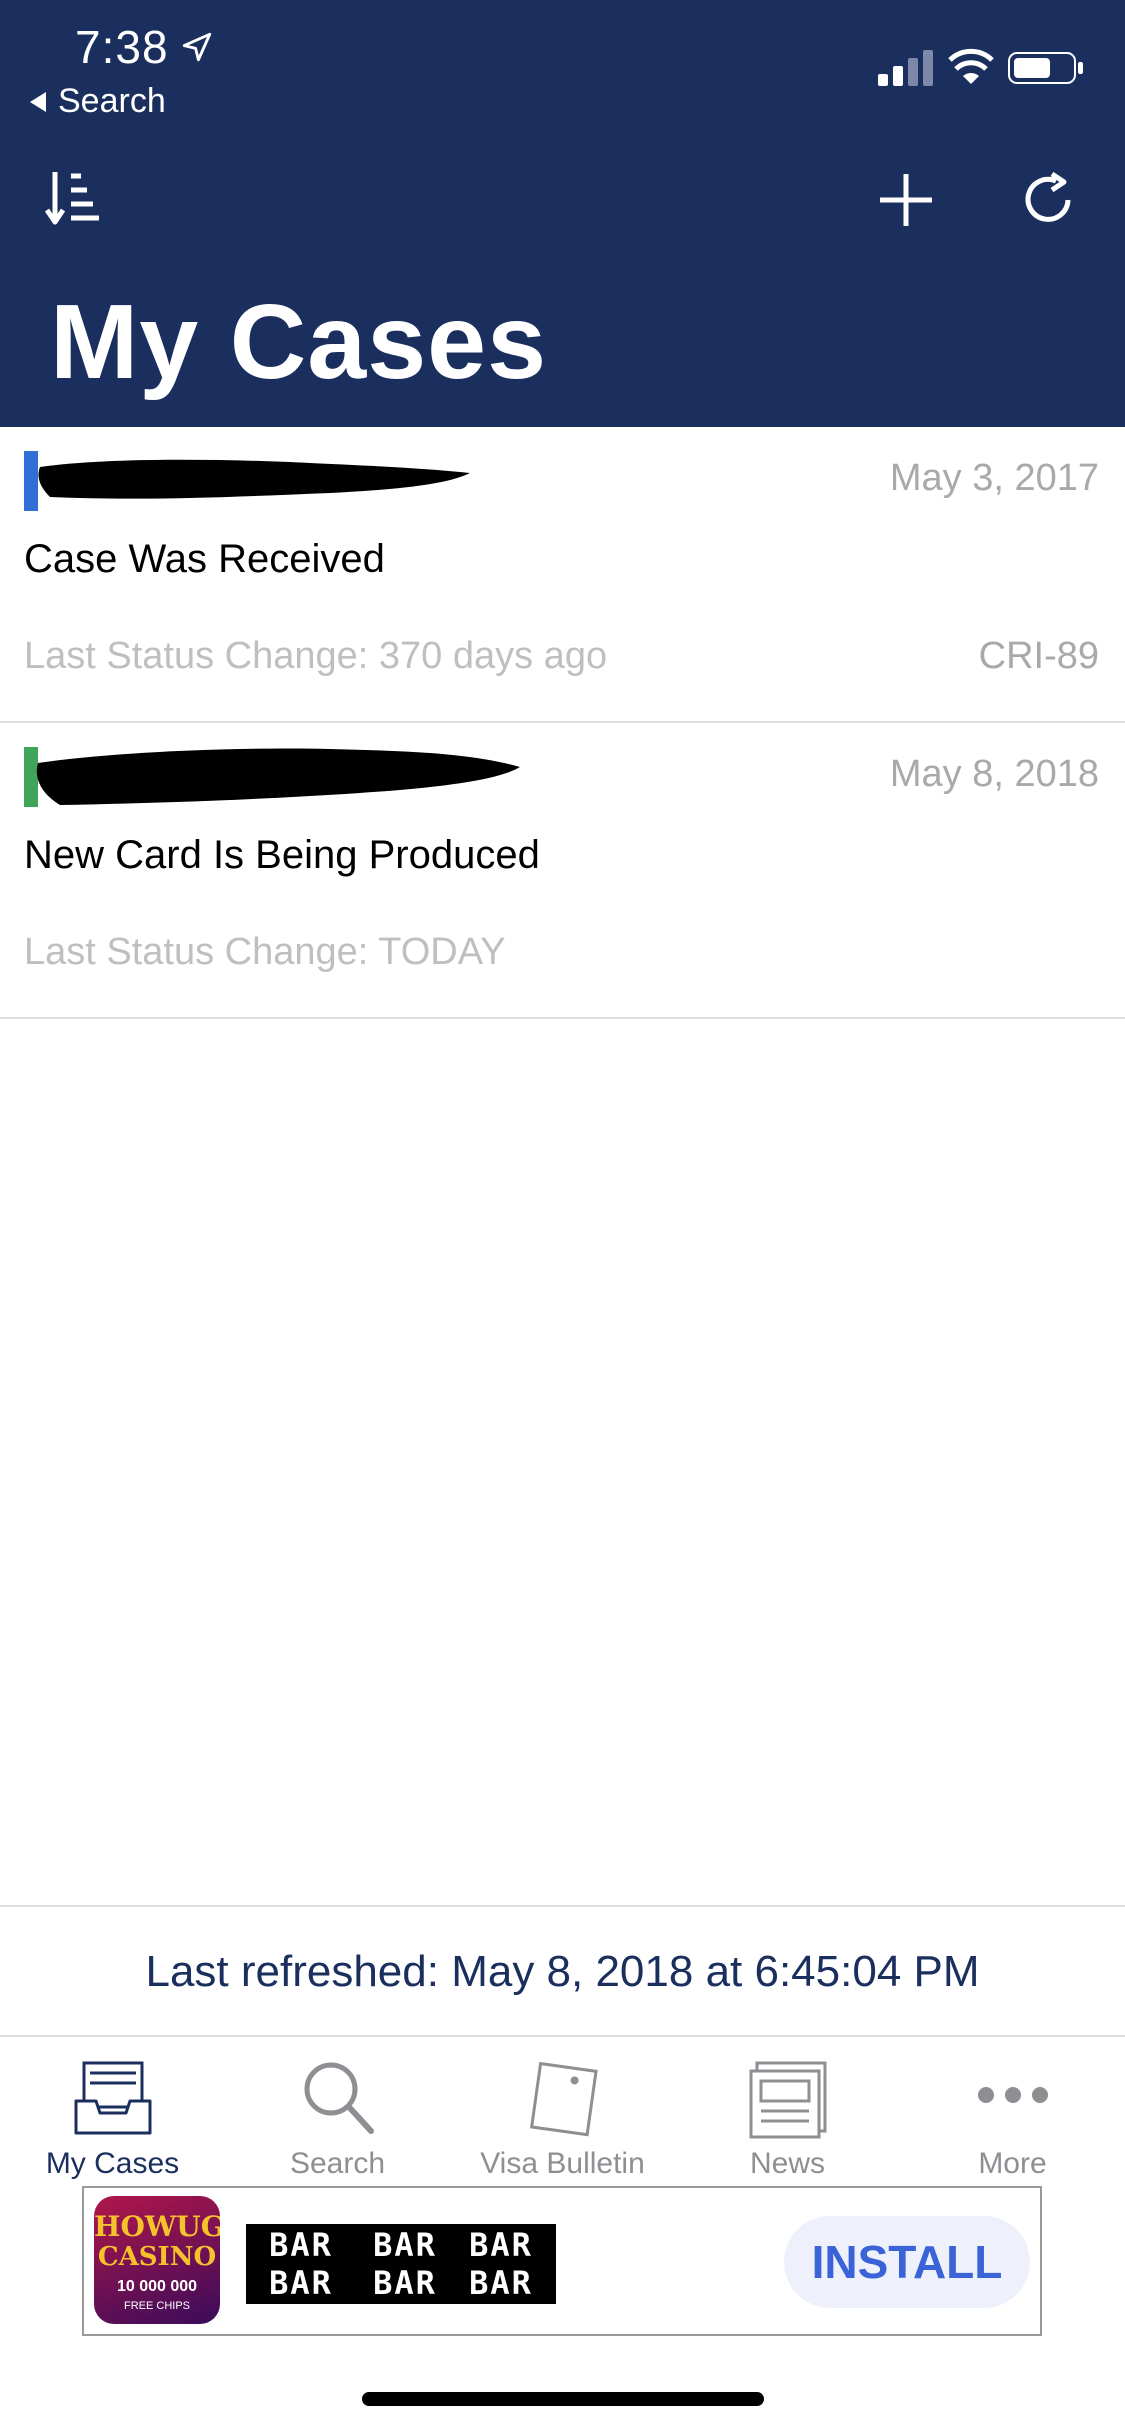 The image size is (1125, 2436). What do you see at coordinates (1013, 2095) in the screenshot?
I see `more-dots-icon` at bounding box center [1013, 2095].